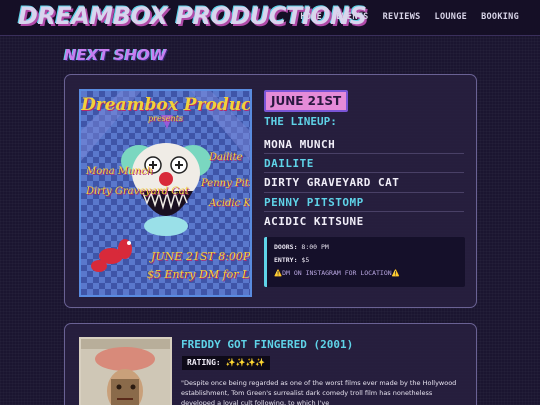  I want to click on poster-act-4: Penny Pitstomp, so click(225, 183).